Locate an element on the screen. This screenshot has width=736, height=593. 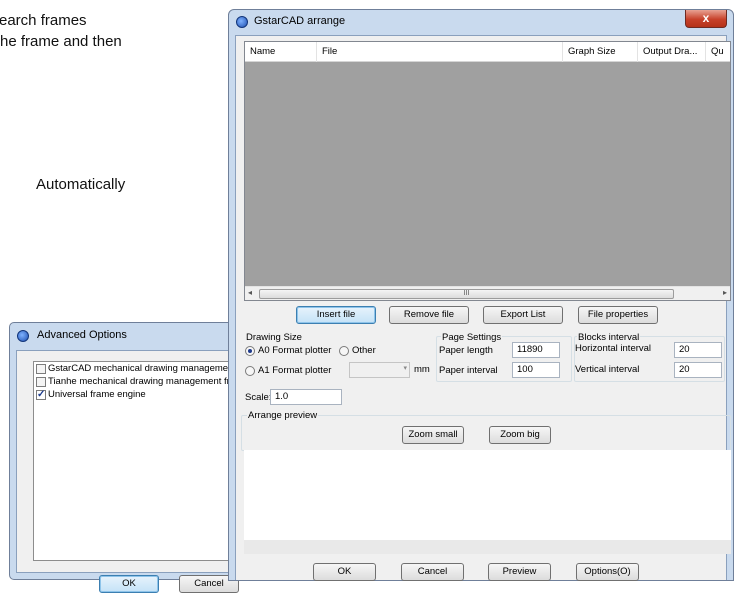
horizontal-interval-label: Horizontal interval is located at coordinates (613, 348).